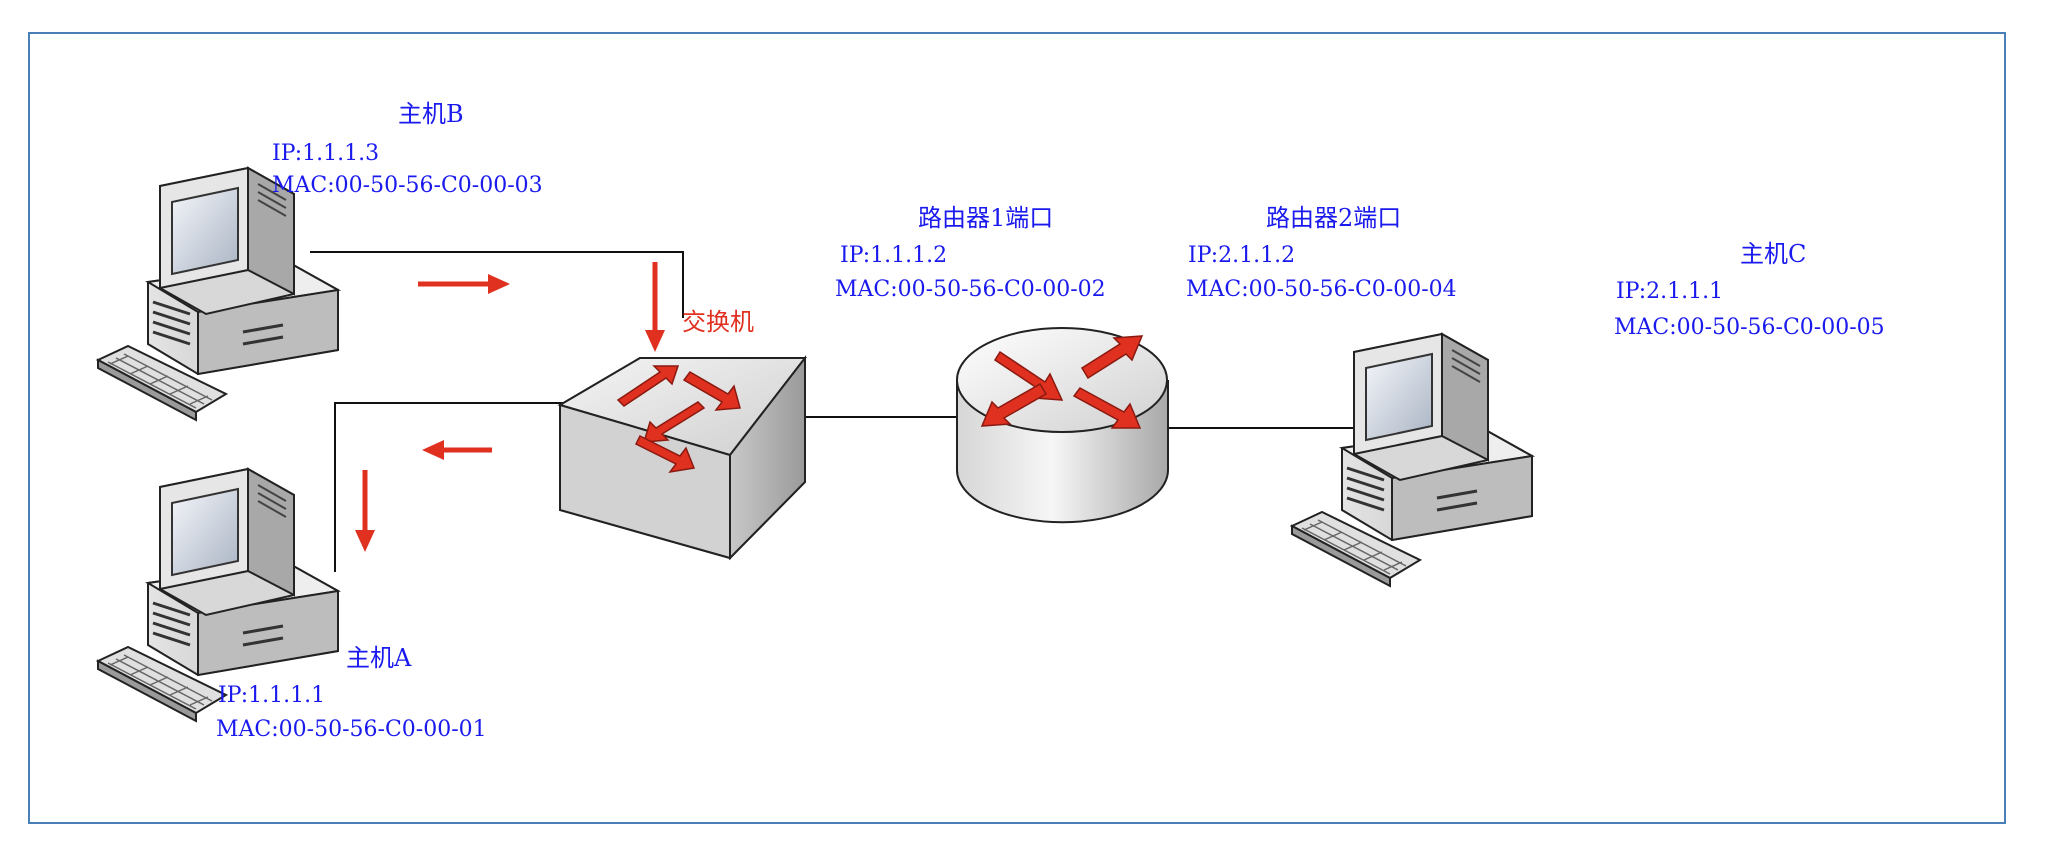 Image resolution: width=2048 pixels, height=844 pixels. What do you see at coordinates (682, 458) in the screenshot?
I see `switch-icon` at bounding box center [682, 458].